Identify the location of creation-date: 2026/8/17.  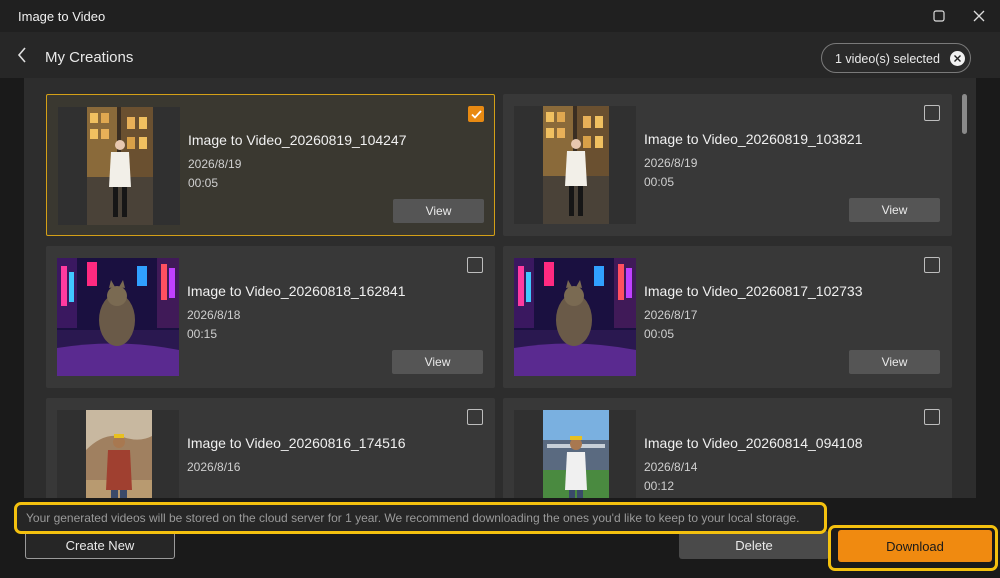
(671, 315).